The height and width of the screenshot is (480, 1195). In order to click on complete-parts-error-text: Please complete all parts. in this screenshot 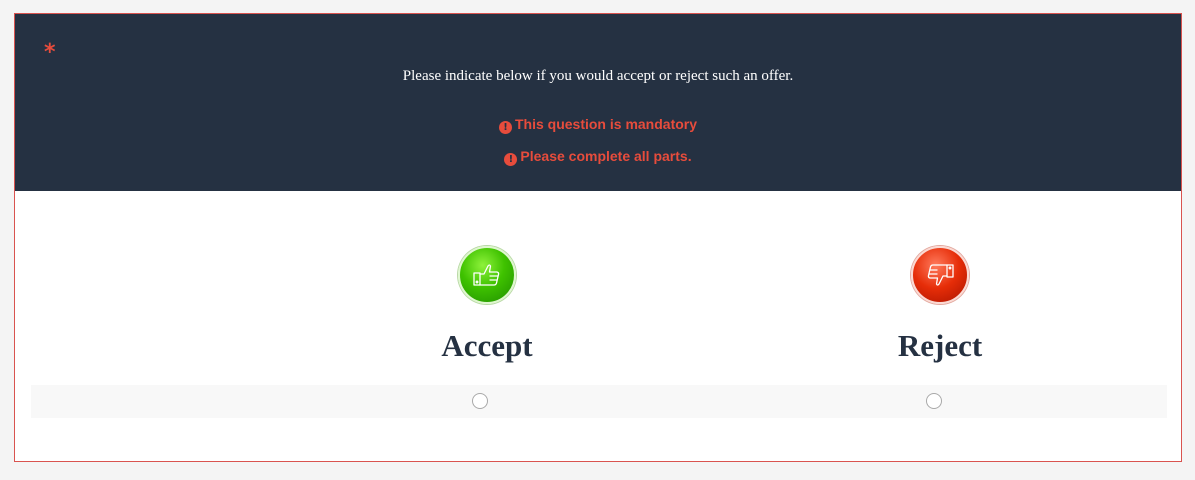, I will do `click(606, 156)`.